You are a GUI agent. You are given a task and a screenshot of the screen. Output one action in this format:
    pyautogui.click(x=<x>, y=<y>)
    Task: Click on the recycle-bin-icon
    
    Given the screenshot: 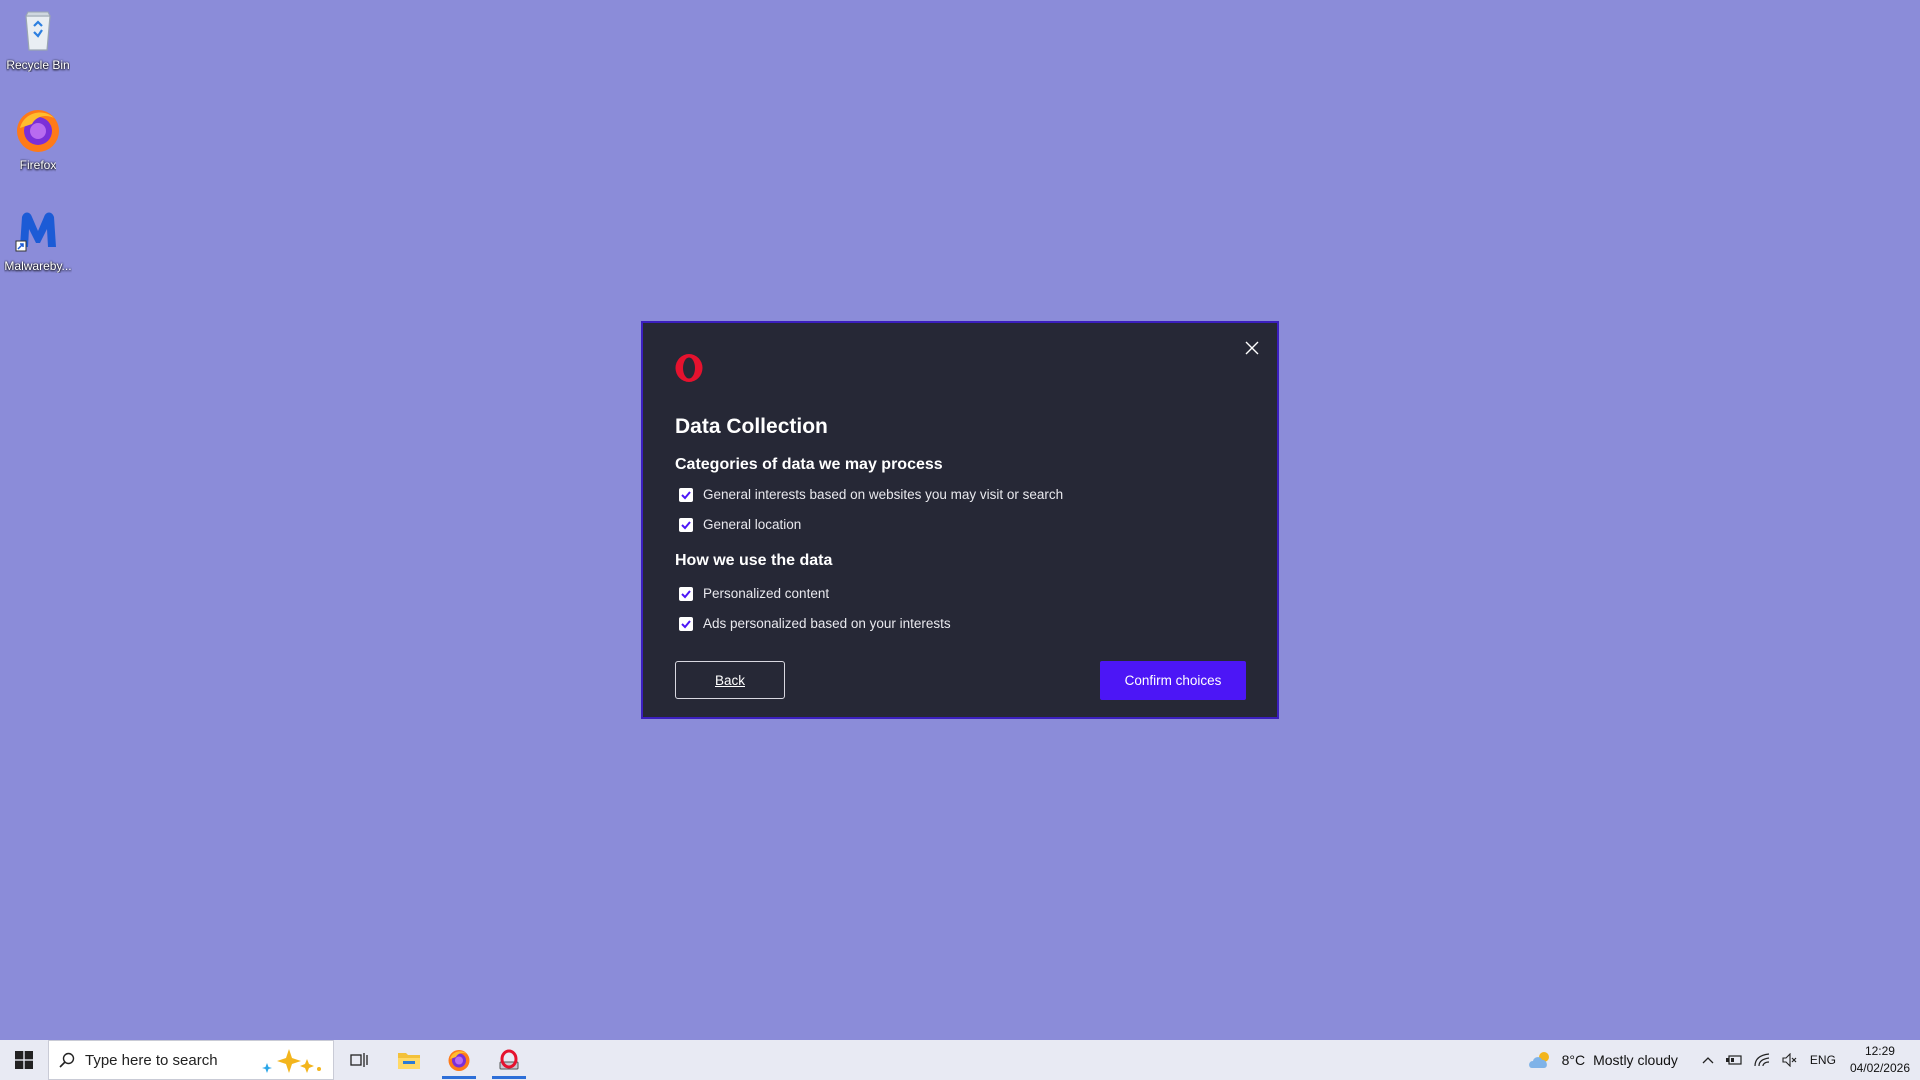 What is the action you would take?
    pyautogui.click(x=38, y=30)
    